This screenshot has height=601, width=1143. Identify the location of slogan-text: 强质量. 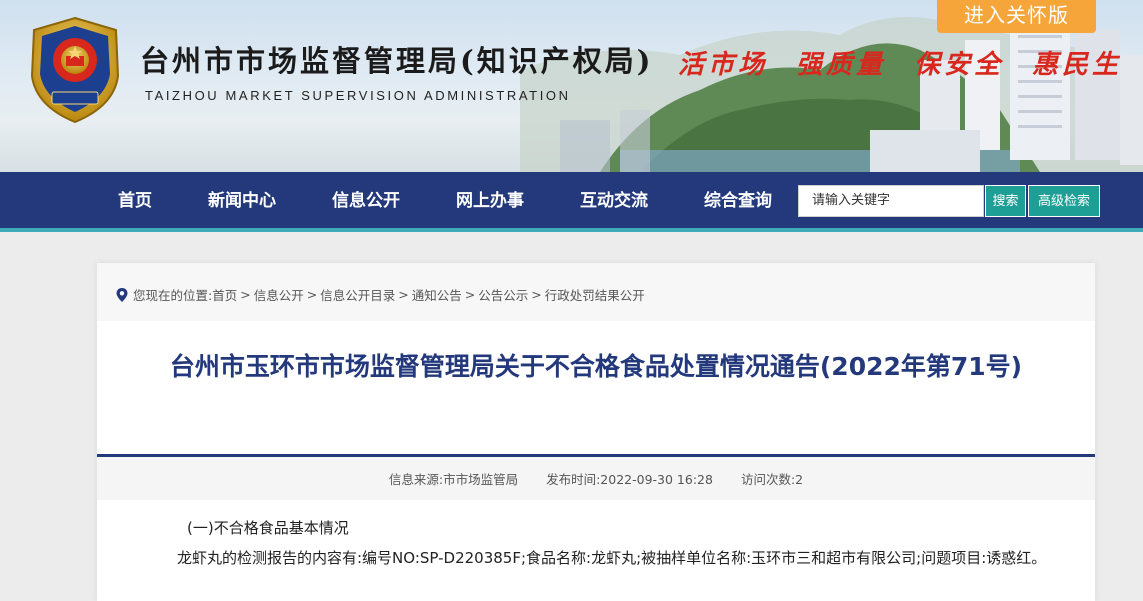
(841, 65).